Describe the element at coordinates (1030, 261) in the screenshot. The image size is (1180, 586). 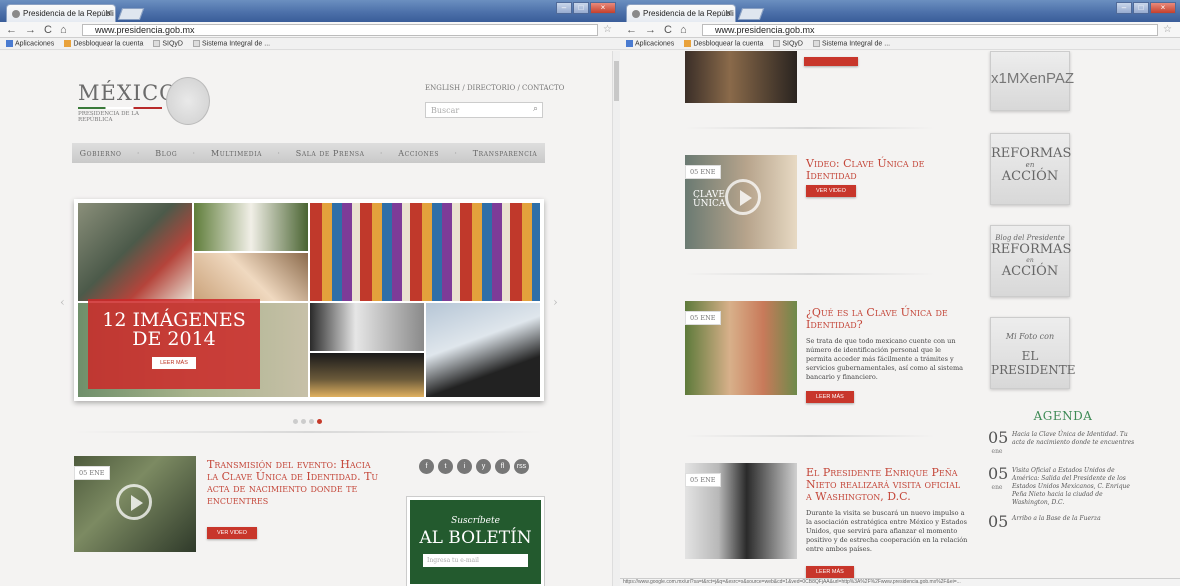
I see `blog-presidente-banner: Blog del Presidente REFORMAS en ACCIÓN` at that location.